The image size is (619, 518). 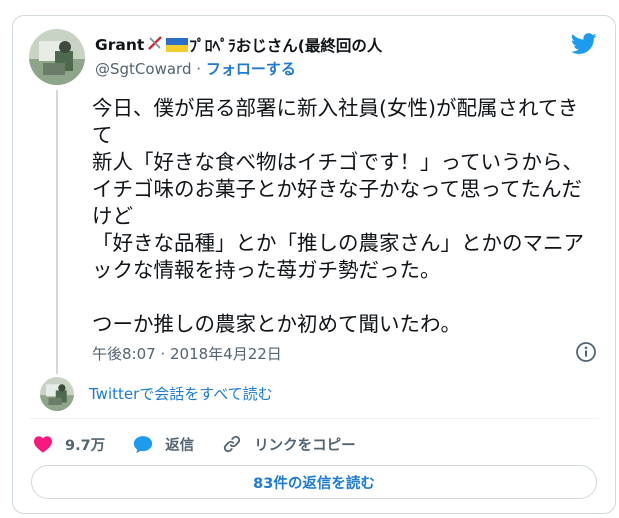 What do you see at coordinates (286, 46) in the screenshot?
I see `author-name-suffix: ﾌﾟﾛﾍﾟﾗおじさん(最終回の人` at bounding box center [286, 46].